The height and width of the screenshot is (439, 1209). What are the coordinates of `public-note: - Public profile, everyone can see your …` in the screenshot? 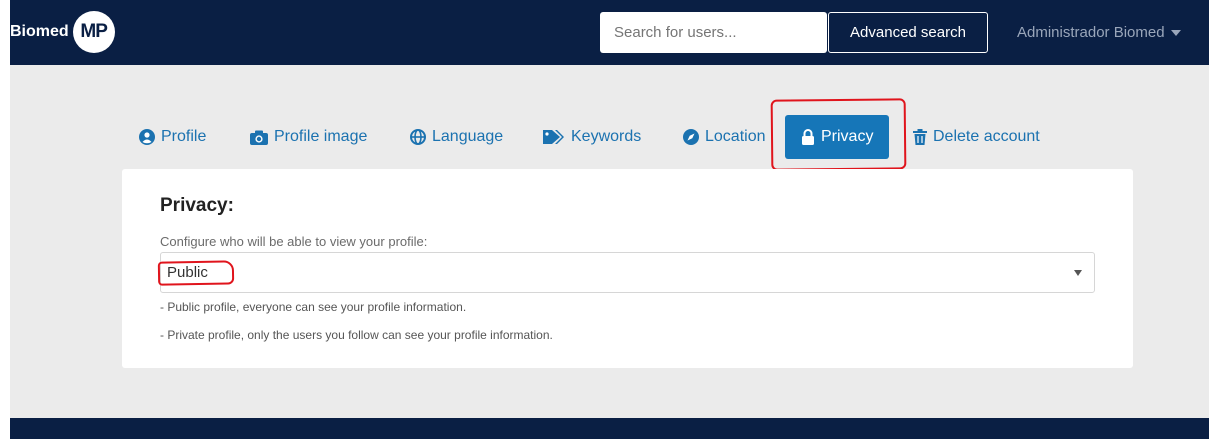 It's located at (313, 307).